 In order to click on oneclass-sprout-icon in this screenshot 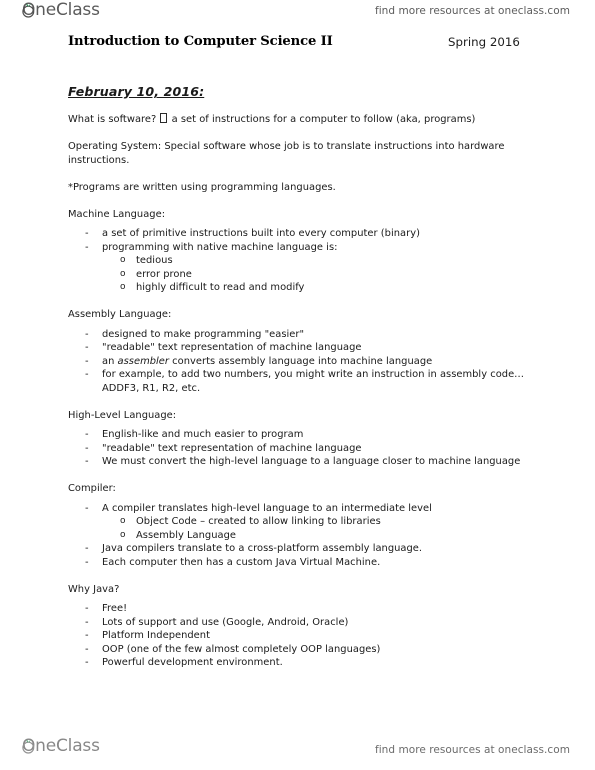, I will do `click(28, 10)`.